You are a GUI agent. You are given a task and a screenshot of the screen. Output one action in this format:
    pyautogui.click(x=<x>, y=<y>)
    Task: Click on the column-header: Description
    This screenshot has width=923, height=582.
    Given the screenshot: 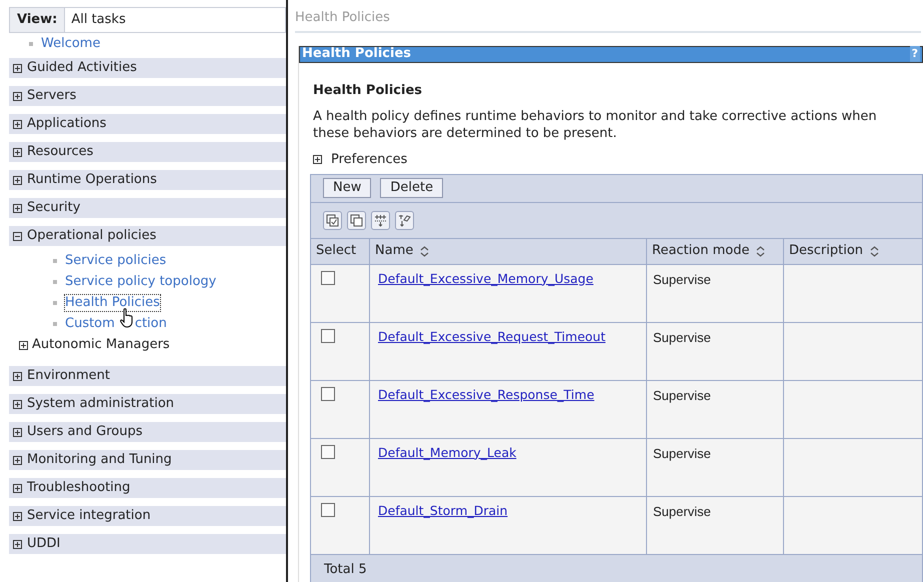 What is the action you would take?
    pyautogui.click(x=853, y=251)
    